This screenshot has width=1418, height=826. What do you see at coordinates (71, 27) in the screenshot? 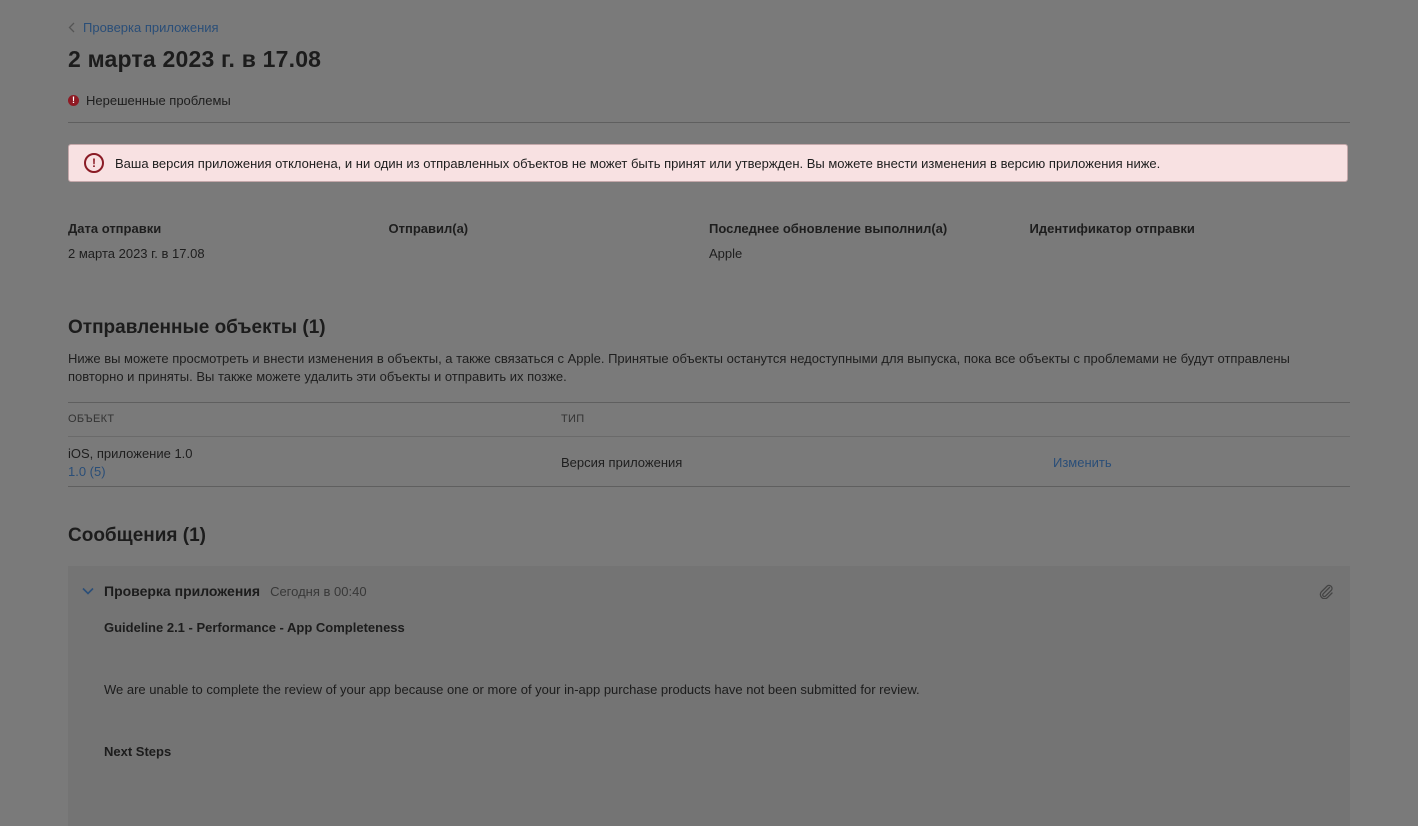
I see `chevron-left-icon` at bounding box center [71, 27].